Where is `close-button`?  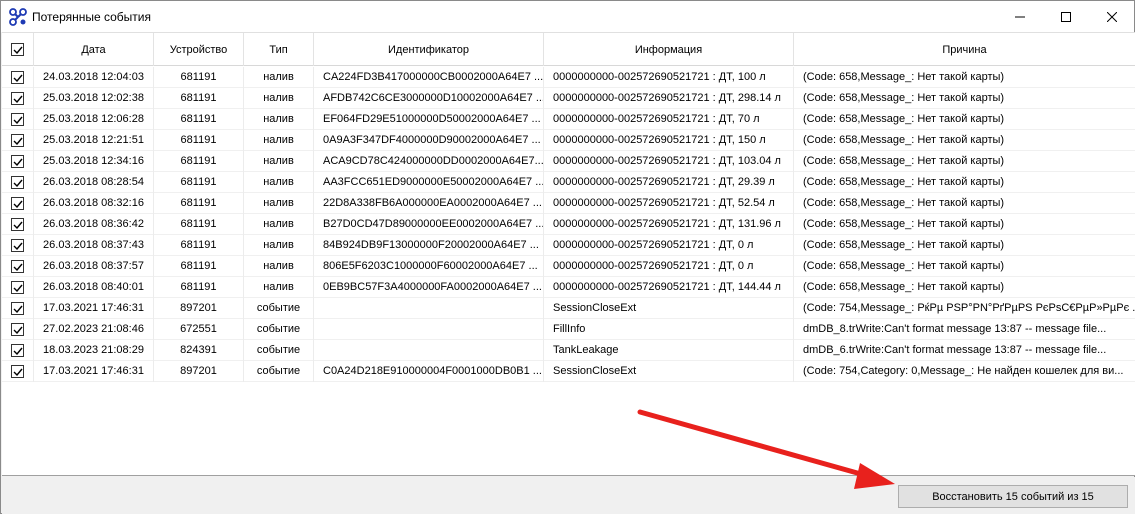
close-button is located at coordinates (1112, 16).